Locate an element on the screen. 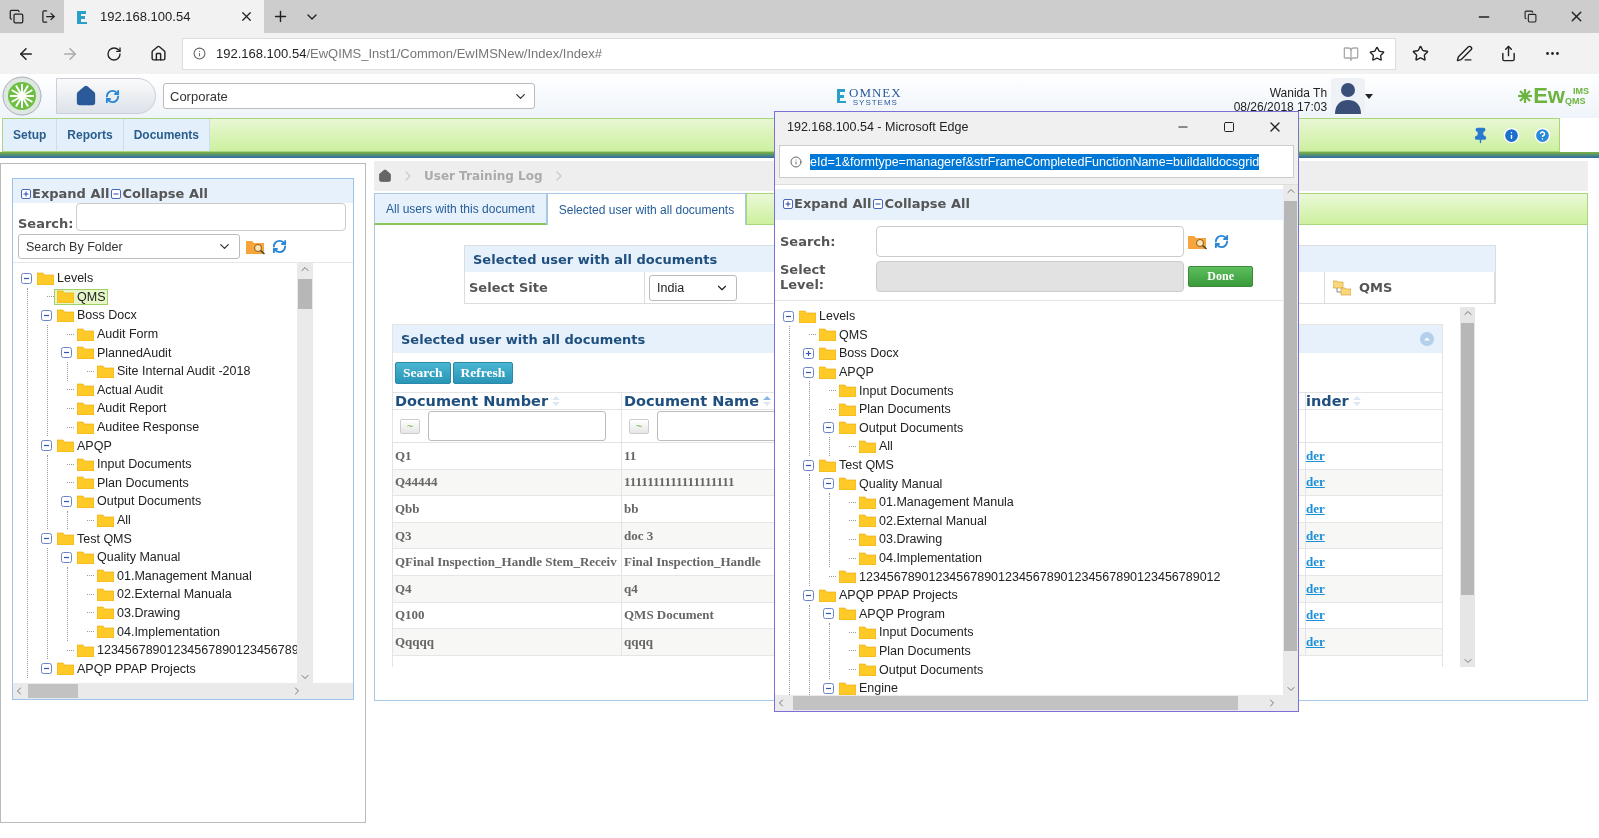 This screenshot has width=1599, height=838. collapse-all-link: Collapse All is located at coordinates (159, 193).